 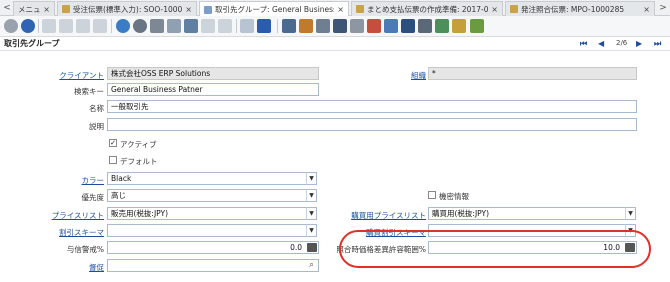 I want to click on name-label: 名称, so click(x=96, y=108).